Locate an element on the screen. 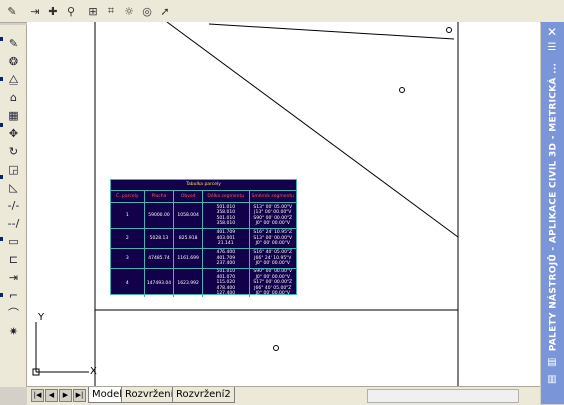  ucs-x-label: X is located at coordinates (93, 371).